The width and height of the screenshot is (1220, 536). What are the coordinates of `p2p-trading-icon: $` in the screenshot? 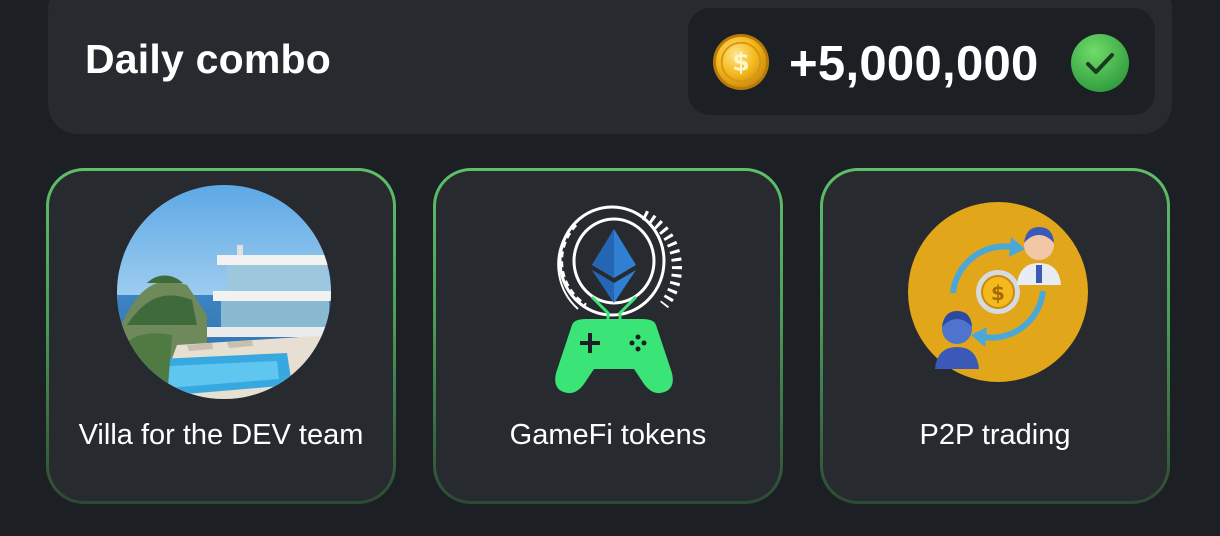 It's located at (998, 292).